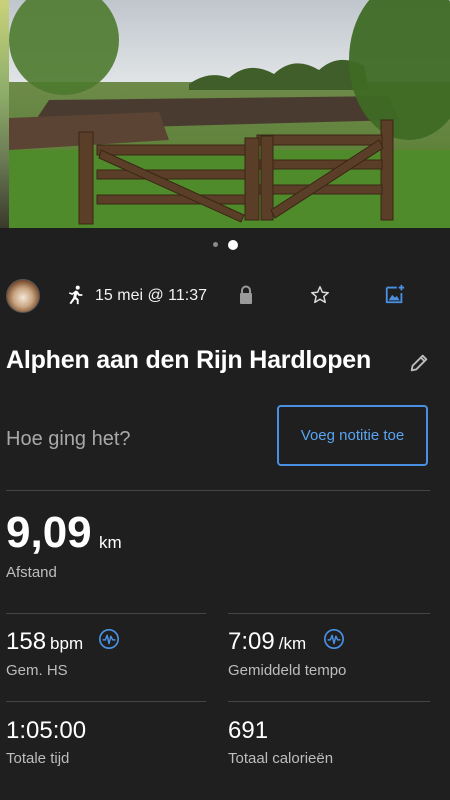  Describe the element at coordinates (31, 572) in the screenshot. I see `distance-label: Afstand` at that location.